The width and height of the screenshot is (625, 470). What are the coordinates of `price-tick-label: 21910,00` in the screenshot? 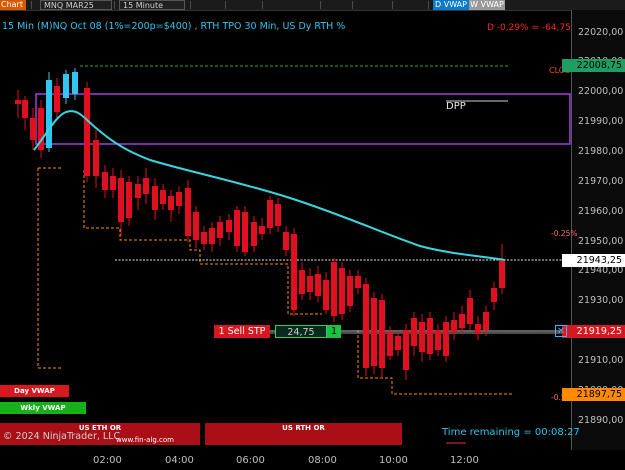 It's located at (601, 360).